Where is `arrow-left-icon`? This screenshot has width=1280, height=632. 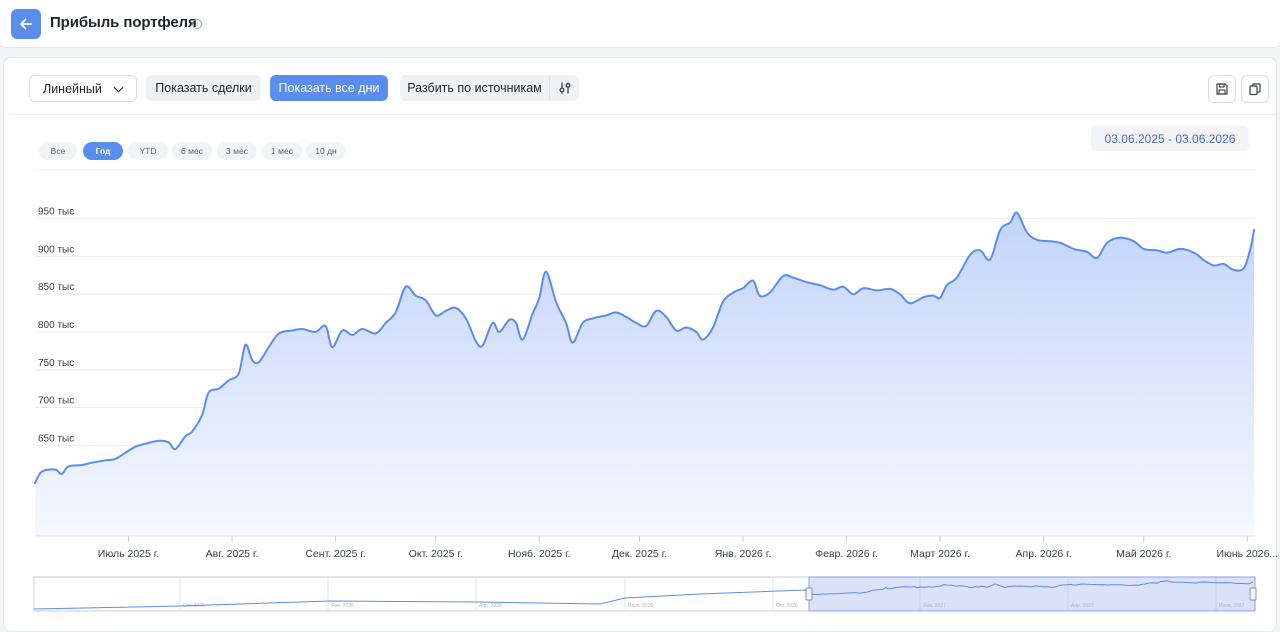 arrow-left-icon is located at coordinates (26, 24).